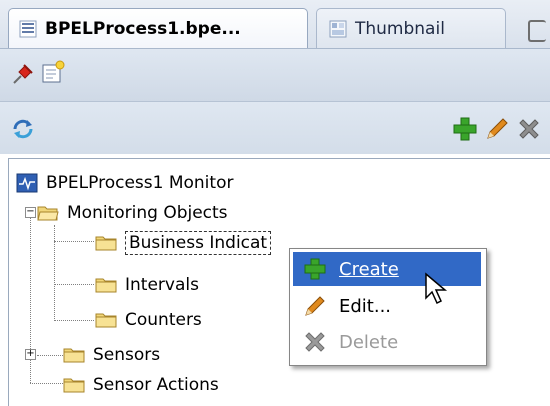  What do you see at coordinates (275, 128) in the screenshot?
I see `toolbar-monitor` at bounding box center [275, 128].